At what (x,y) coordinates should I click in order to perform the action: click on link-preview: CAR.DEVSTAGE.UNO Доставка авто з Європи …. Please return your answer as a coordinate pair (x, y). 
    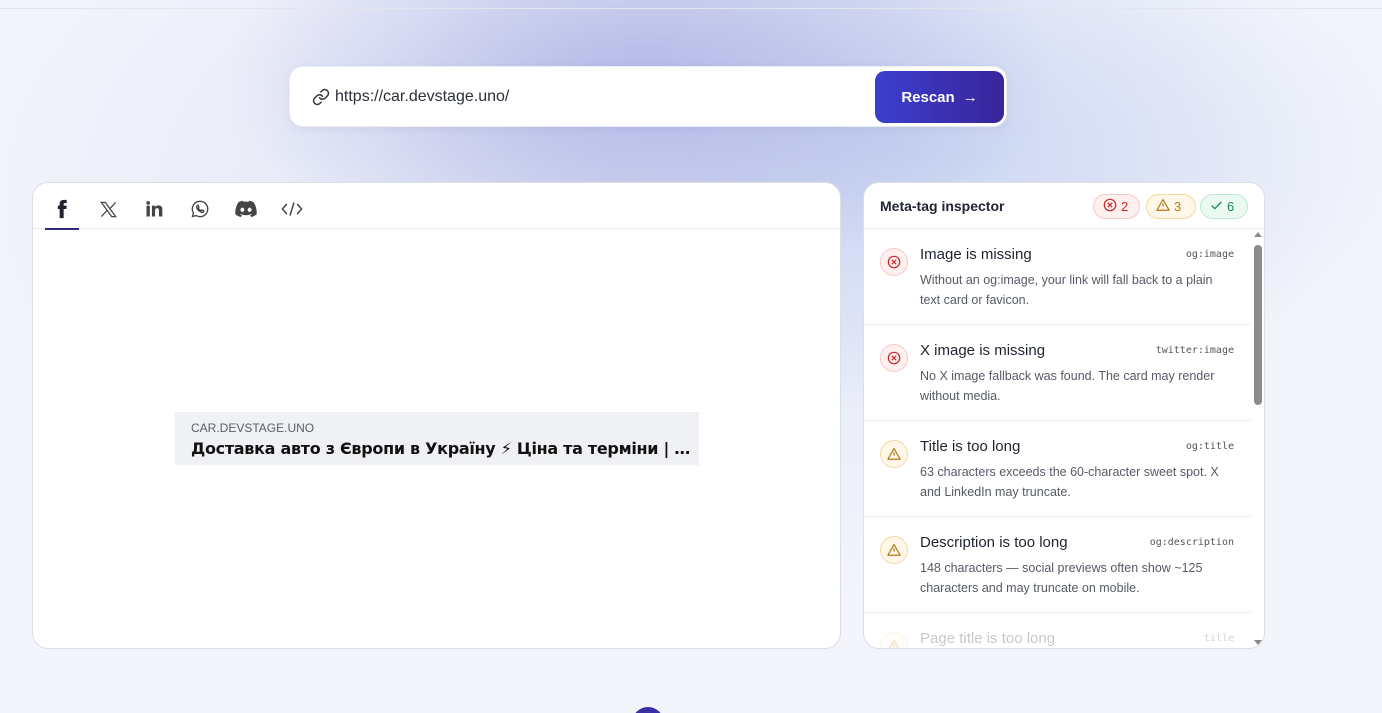
    Looking at the image, I should click on (437, 438).